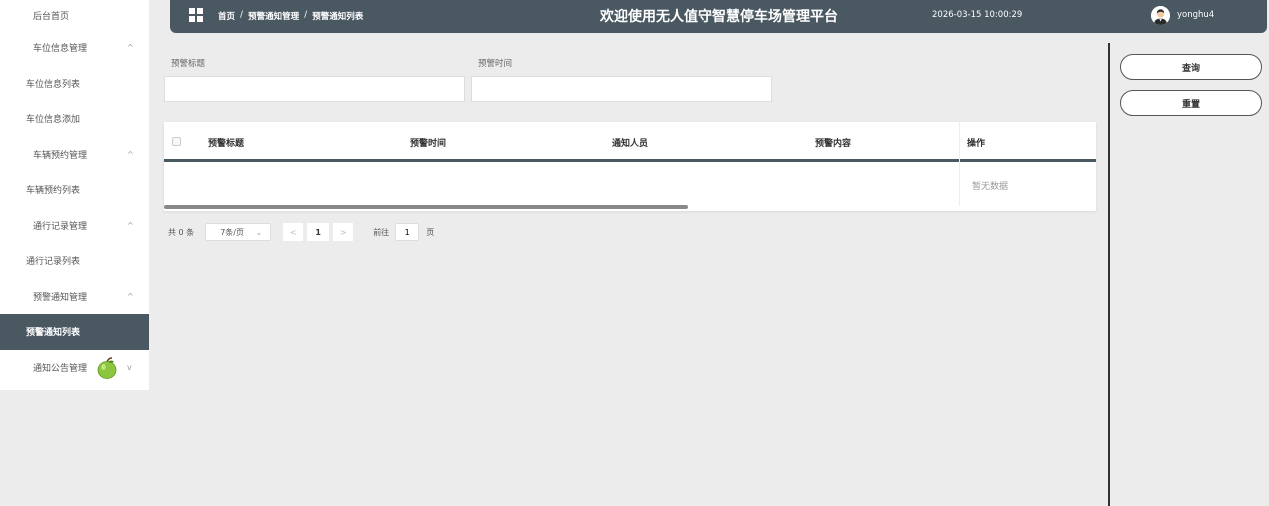 The width and height of the screenshot is (1269, 506). Describe the element at coordinates (338, 17) in the screenshot. I see `breadcrumb-warning-notice-list: 预警通知列表` at that location.